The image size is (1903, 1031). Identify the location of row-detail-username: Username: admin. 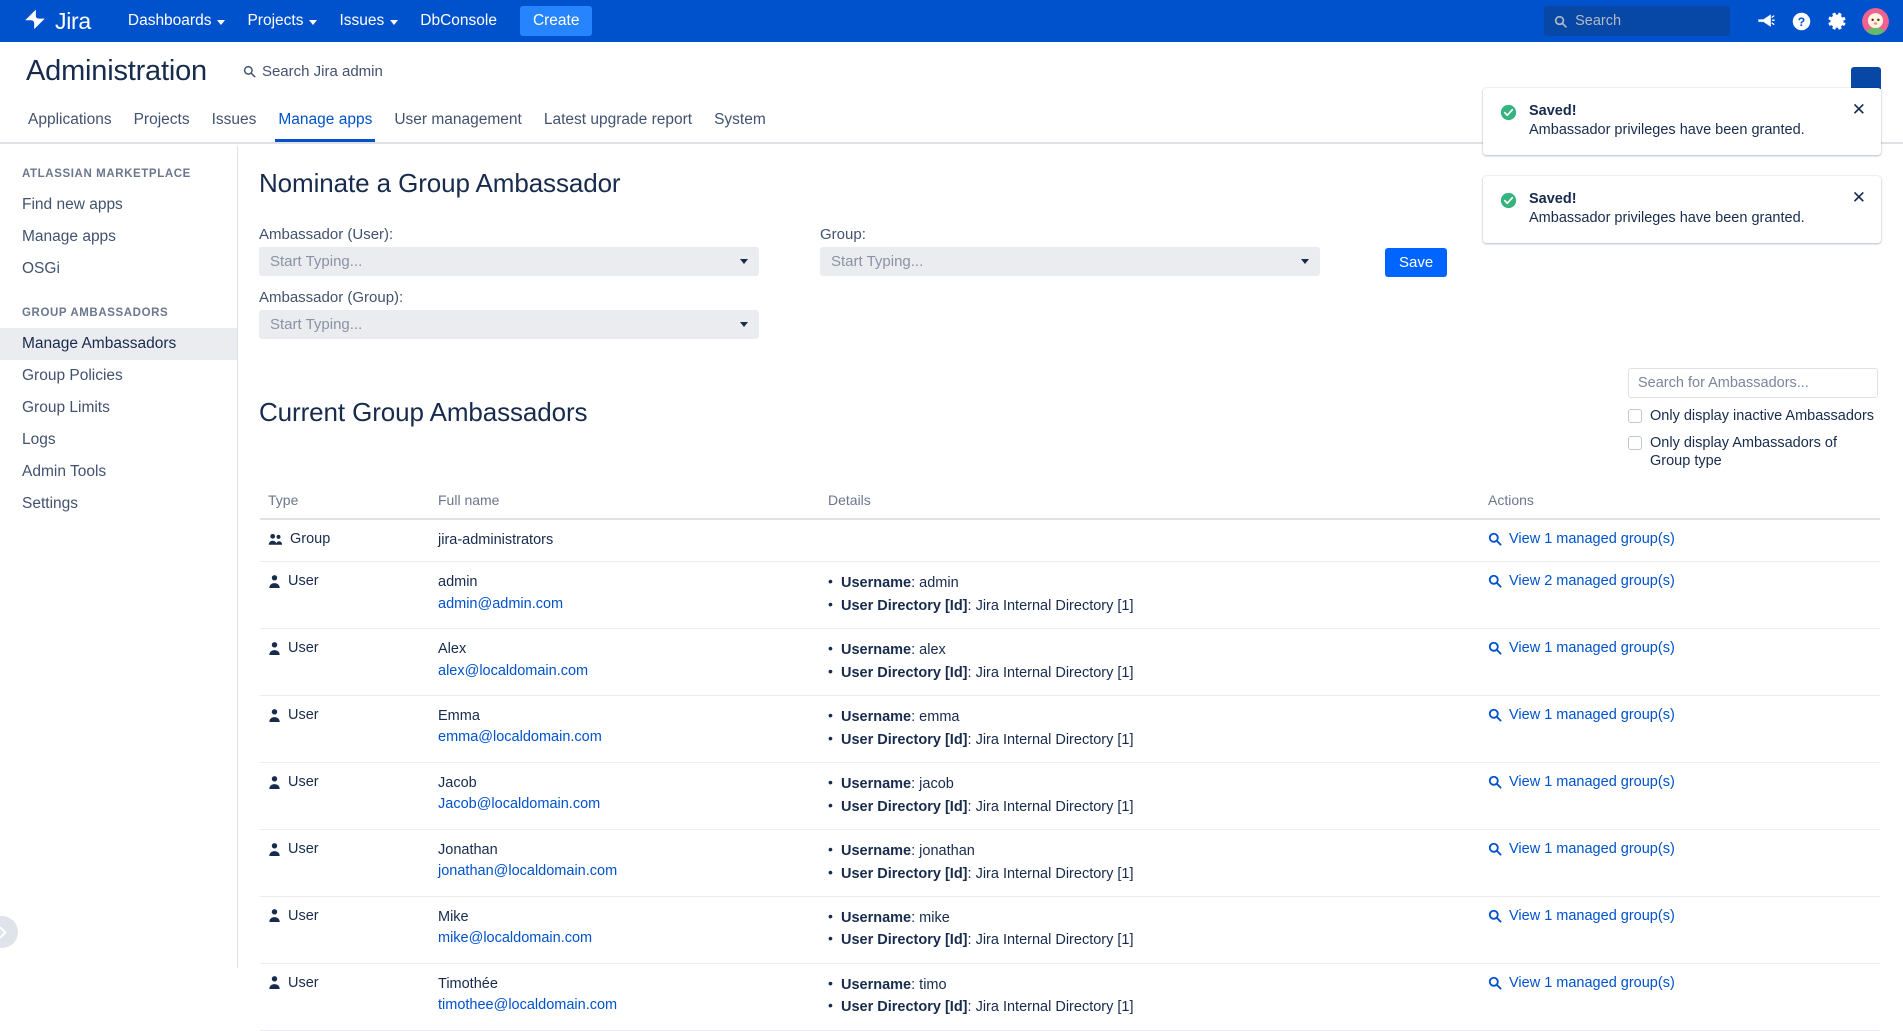
(1158, 582).